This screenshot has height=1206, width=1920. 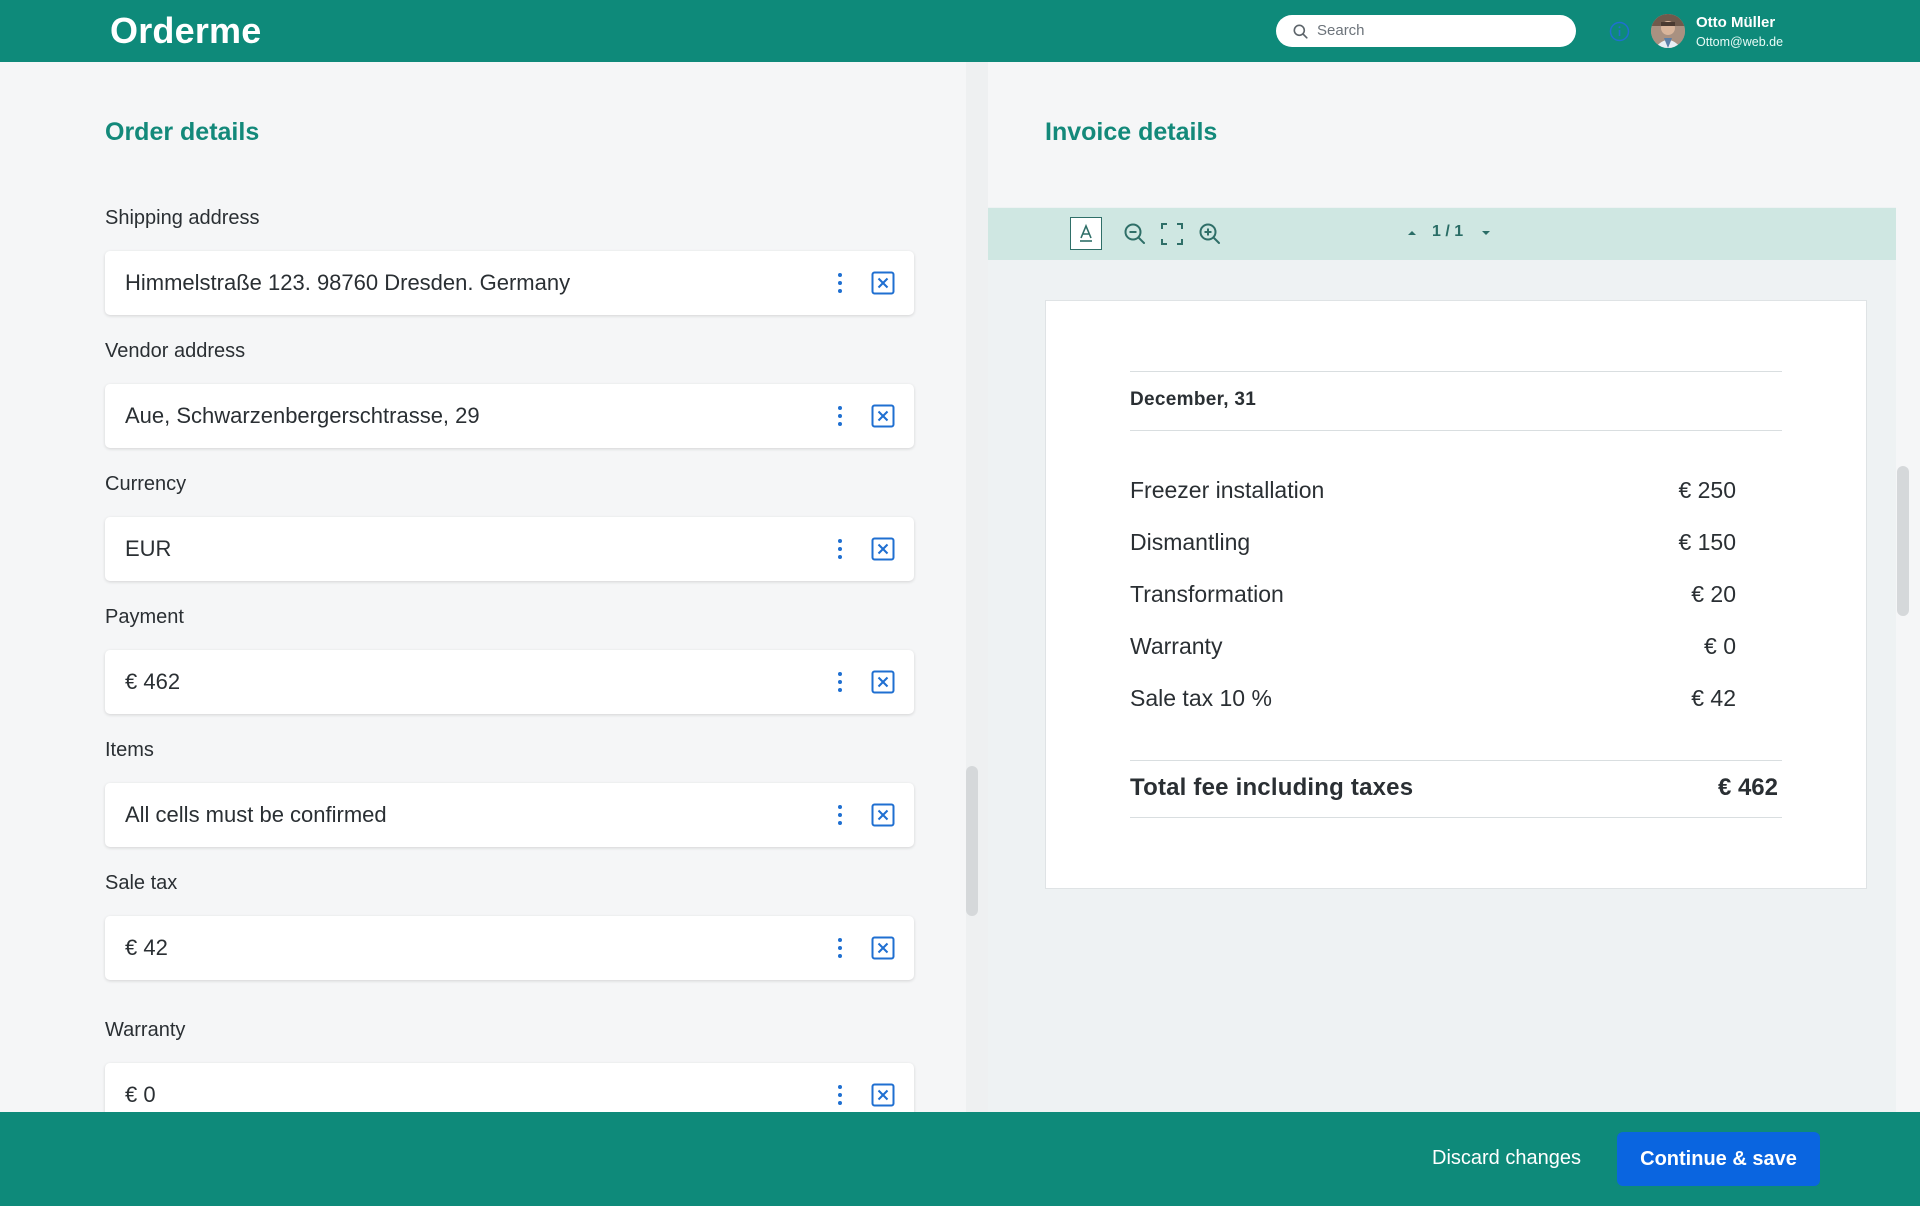 What do you see at coordinates (509, 948) in the screenshot?
I see `sale-tax-field: € 42` at bounding box center [509, 948].